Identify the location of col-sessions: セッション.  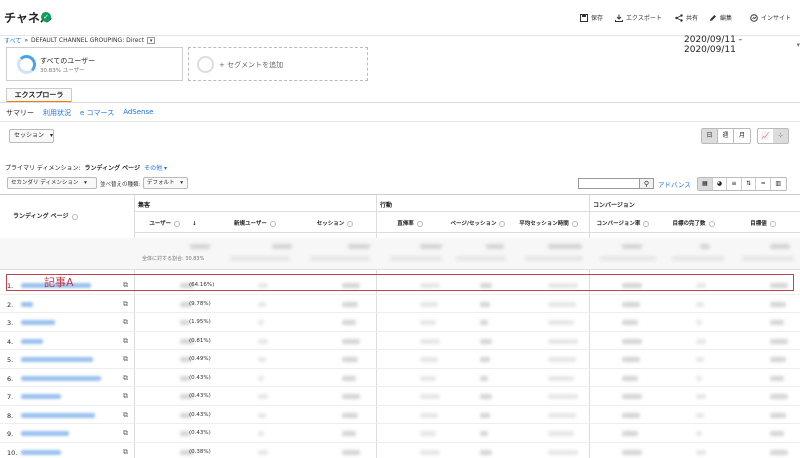
(337, 222).